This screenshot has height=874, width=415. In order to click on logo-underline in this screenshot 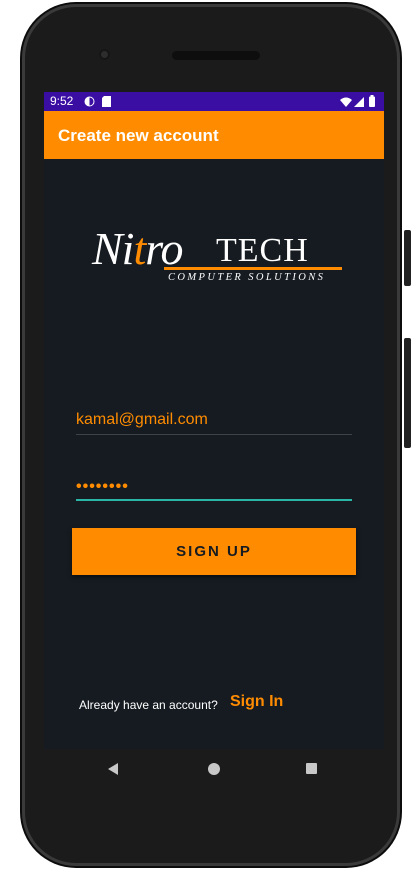, I will do `click(253, 268)`.